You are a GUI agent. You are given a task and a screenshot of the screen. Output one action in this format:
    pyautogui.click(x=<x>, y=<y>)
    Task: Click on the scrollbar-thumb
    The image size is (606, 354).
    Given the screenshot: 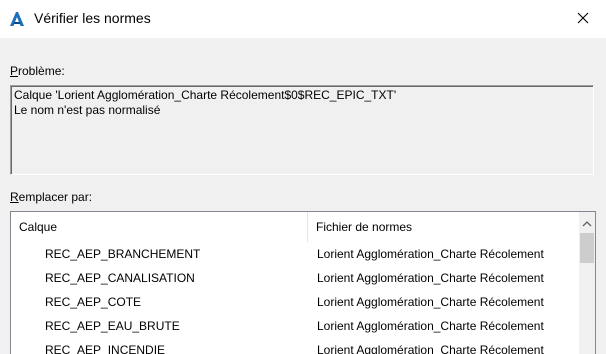 What is the action you would take?
    pyautogui.click(x=587, y=248)
    